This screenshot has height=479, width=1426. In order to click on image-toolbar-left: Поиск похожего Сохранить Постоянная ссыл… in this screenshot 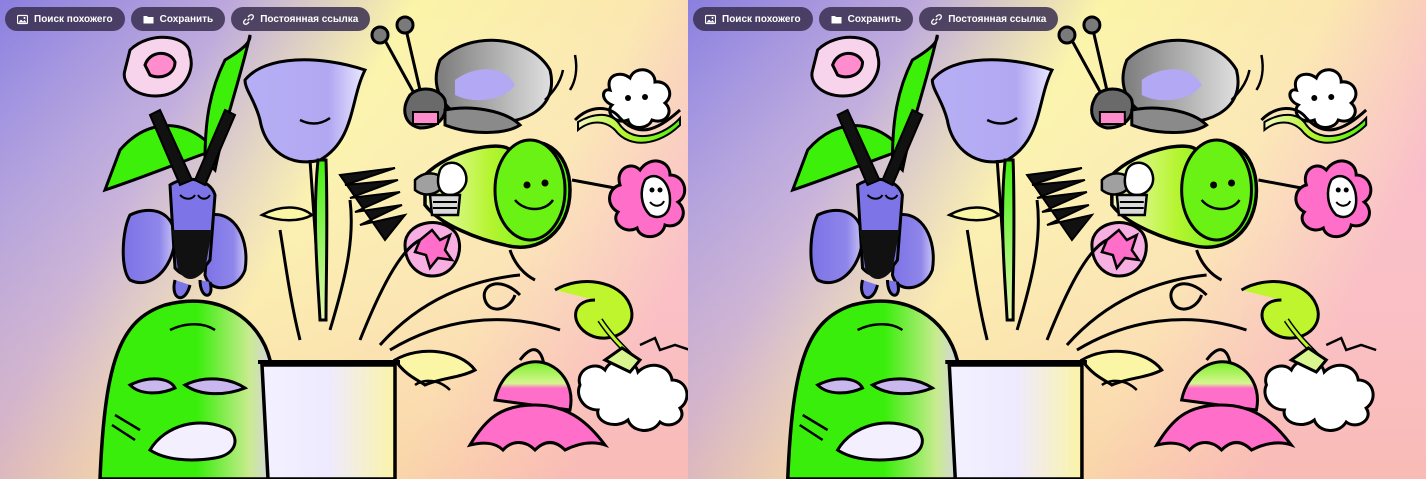, I will do `click(188, 19)`.